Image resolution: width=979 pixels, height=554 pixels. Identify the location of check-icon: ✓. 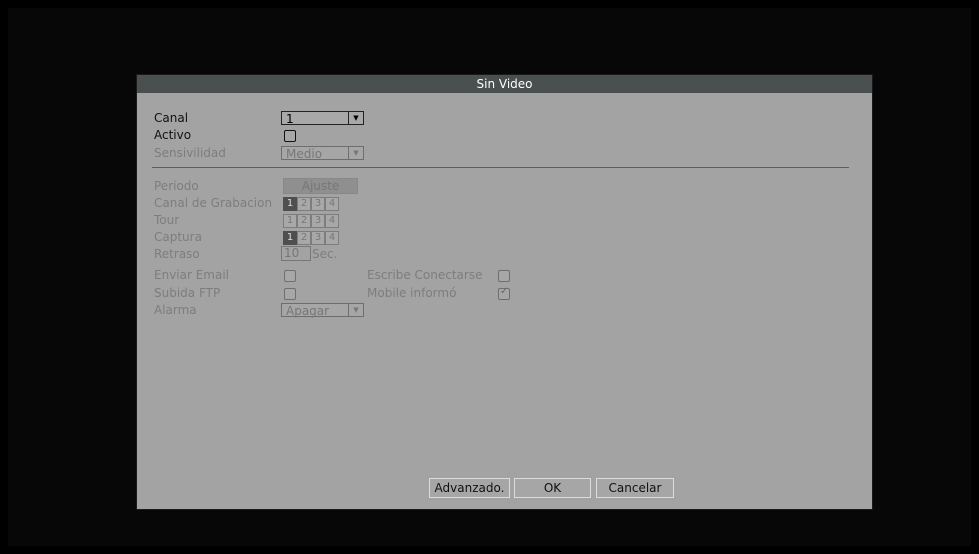
(504, 291).